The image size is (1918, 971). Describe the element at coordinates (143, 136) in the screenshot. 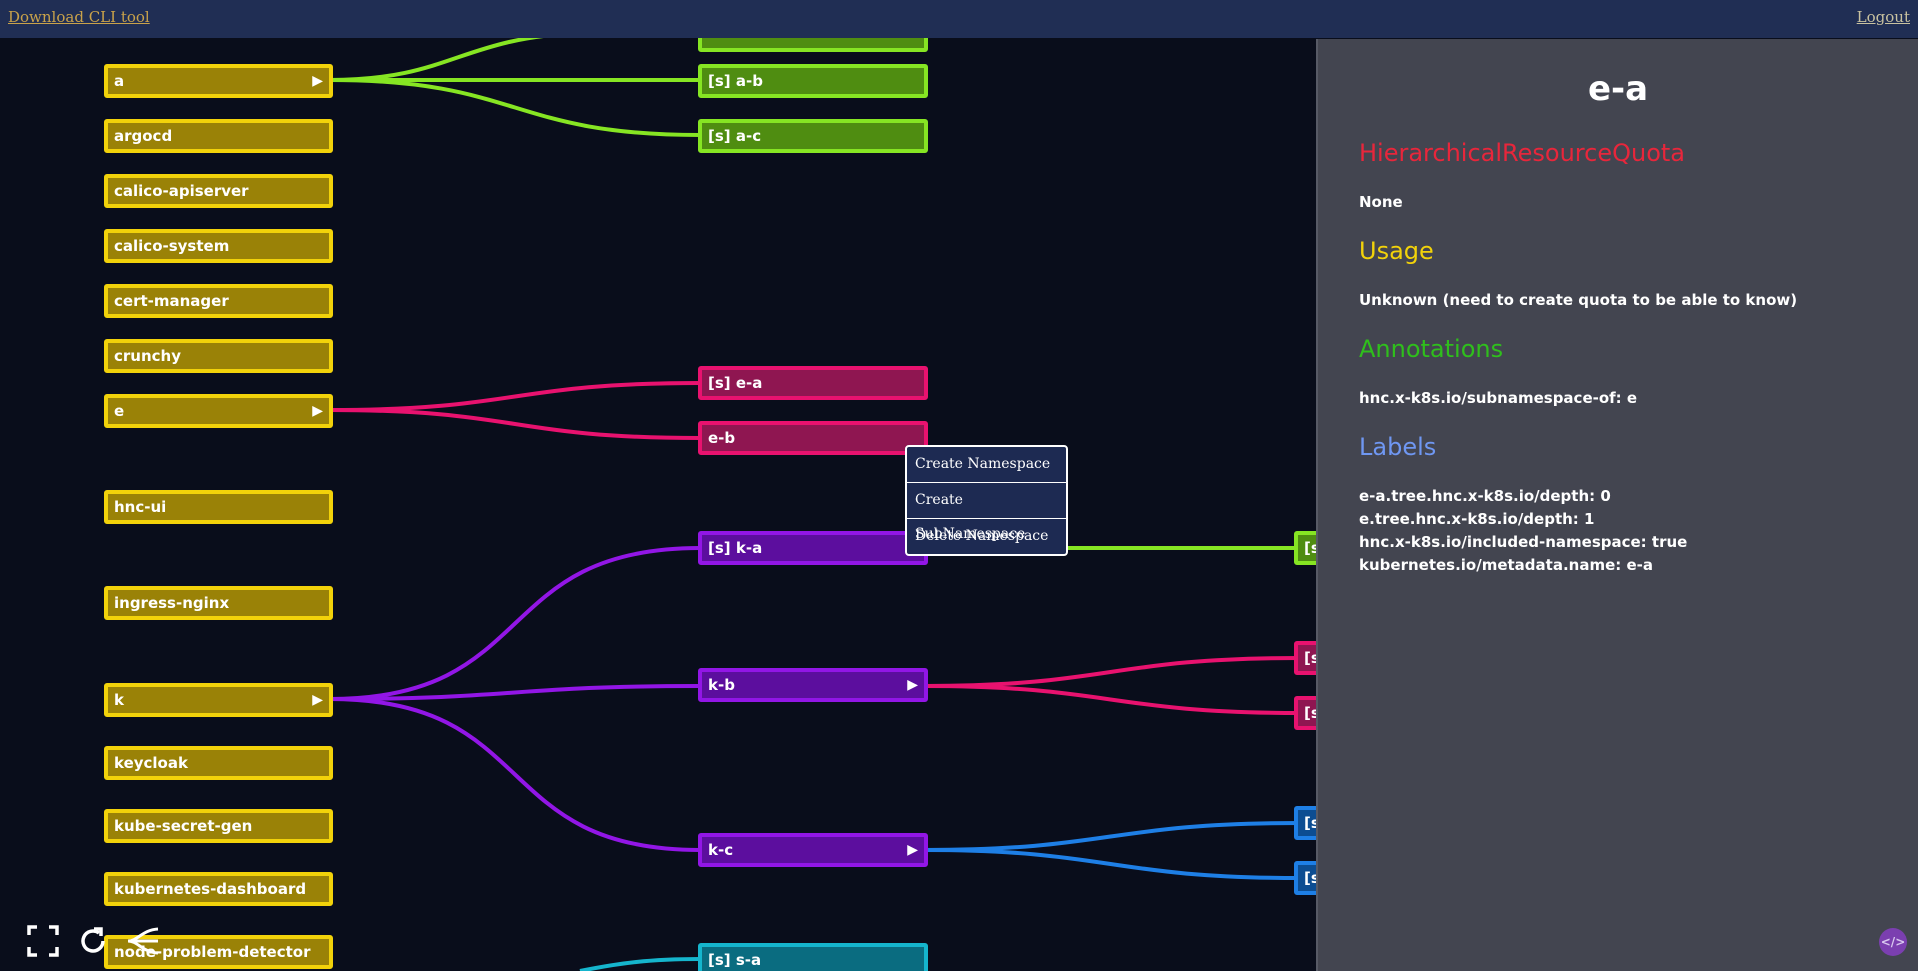

I see `node-label: argocd` at that location.